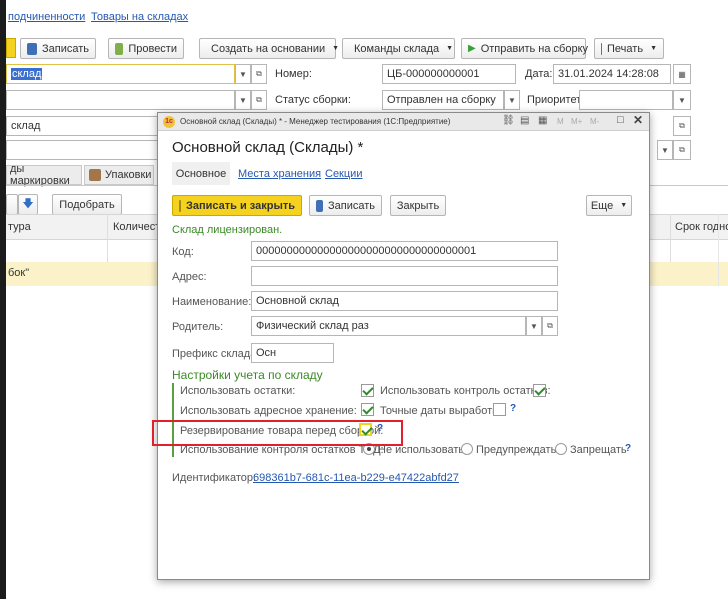  Describe the element at coordinates (594, 121) in the screenshot. I see `memory-mminus-button: M-` at that location.